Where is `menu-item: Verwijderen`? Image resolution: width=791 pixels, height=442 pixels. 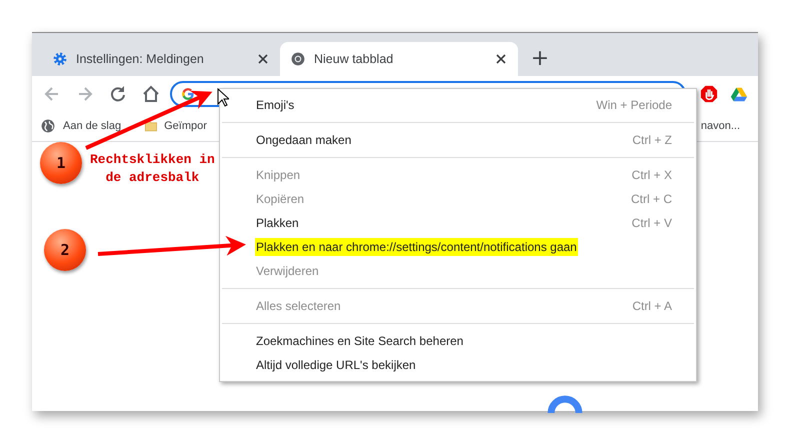 menu-item: Verwijderen is located at coordinates (287, 271).